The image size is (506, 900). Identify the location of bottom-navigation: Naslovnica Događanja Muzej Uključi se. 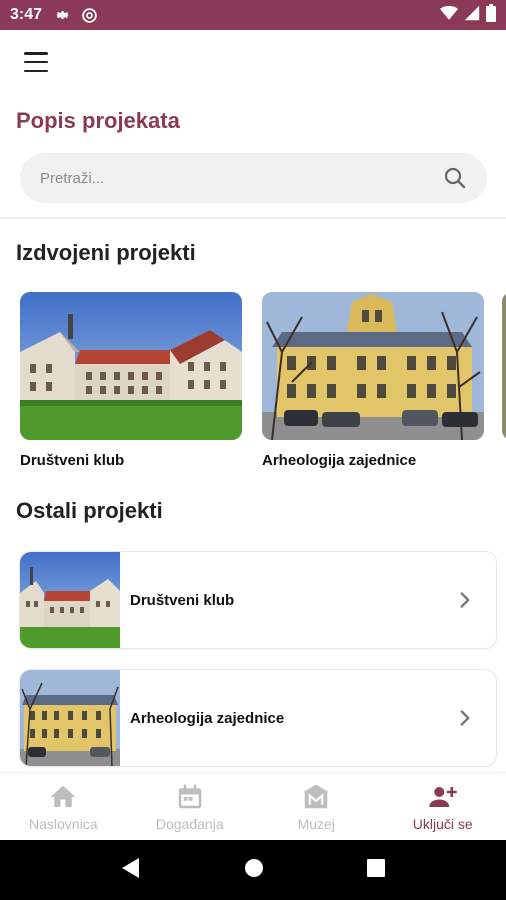
(253, 806).